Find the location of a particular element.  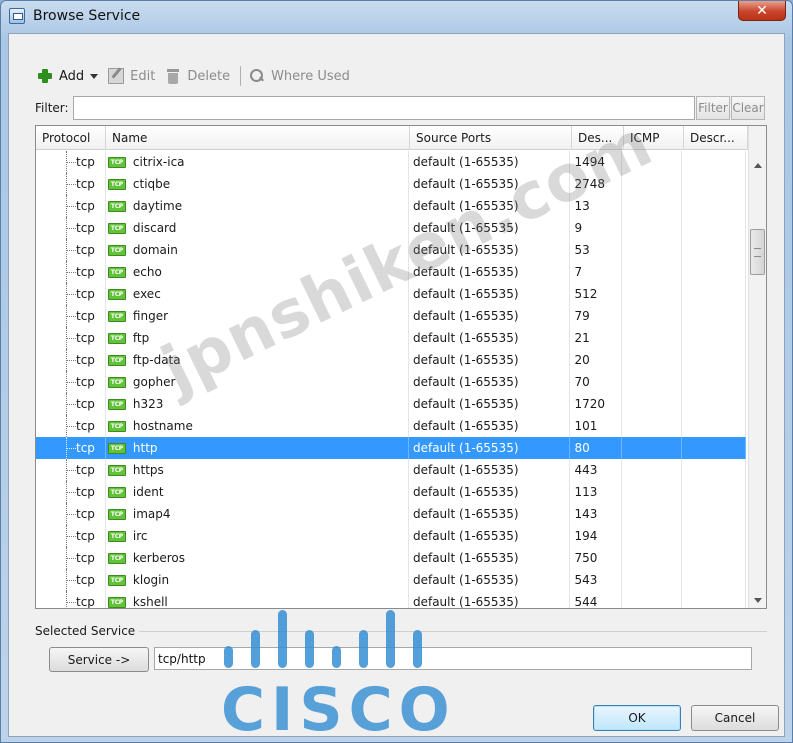

name-cell: TCP daytime is located at coordinates (257, 206).